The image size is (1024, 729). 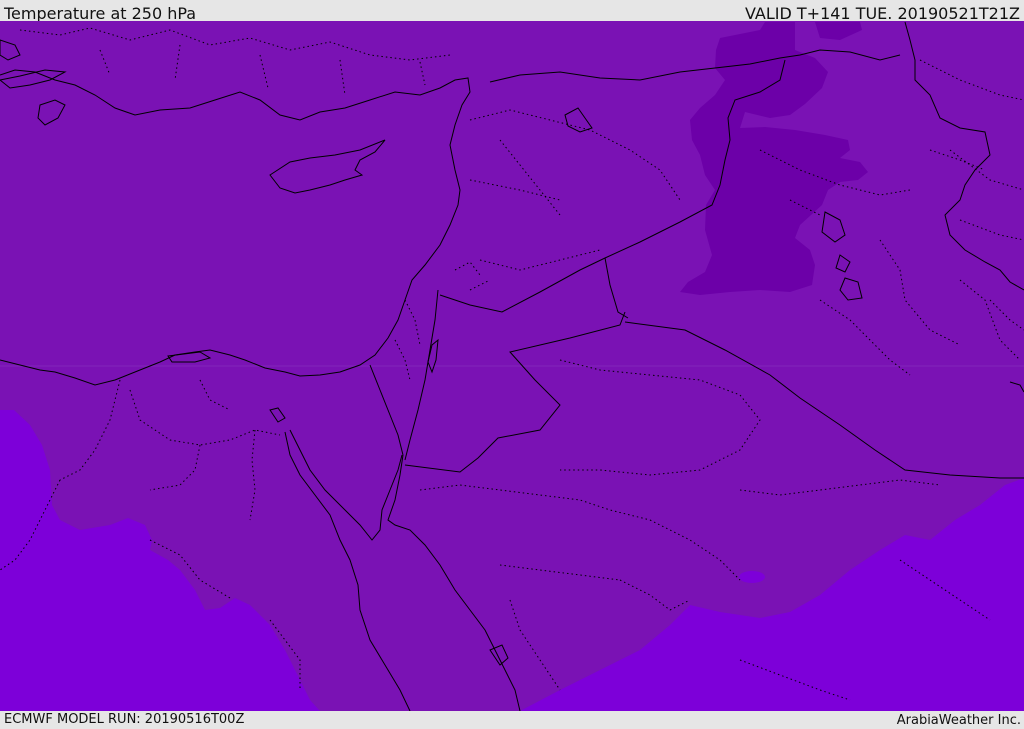 I want to click on credit-label: ArabiaWeather Inc., so click(x=958, y=720).